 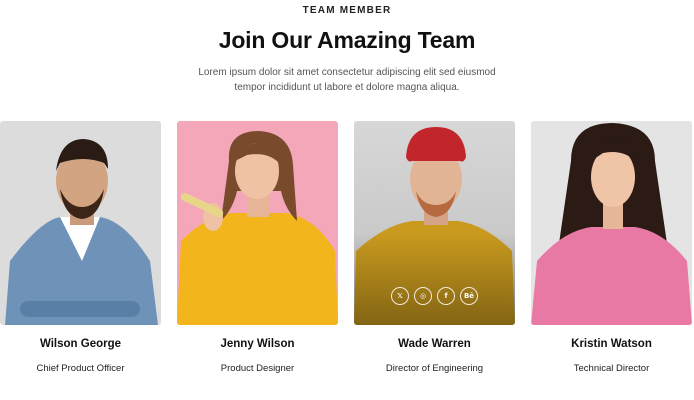 What do you see at coordinates (434, 368) in the screenshot?
I see `member-role: Director of Engineering` at bounding box center [434, 368].